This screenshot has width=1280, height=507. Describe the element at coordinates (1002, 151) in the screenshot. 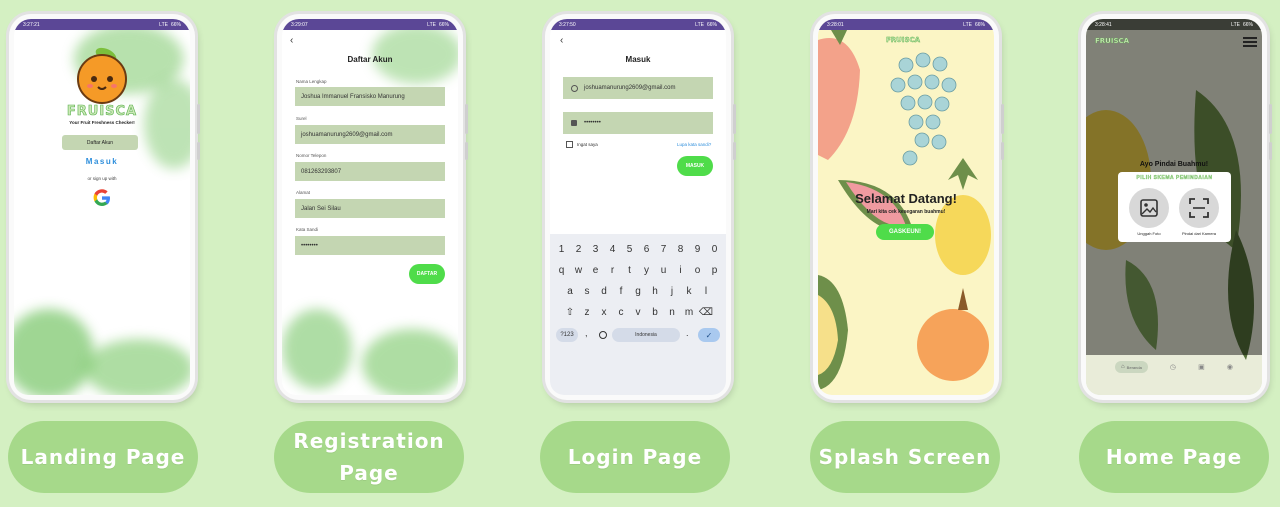

I see `power-button` at that location.